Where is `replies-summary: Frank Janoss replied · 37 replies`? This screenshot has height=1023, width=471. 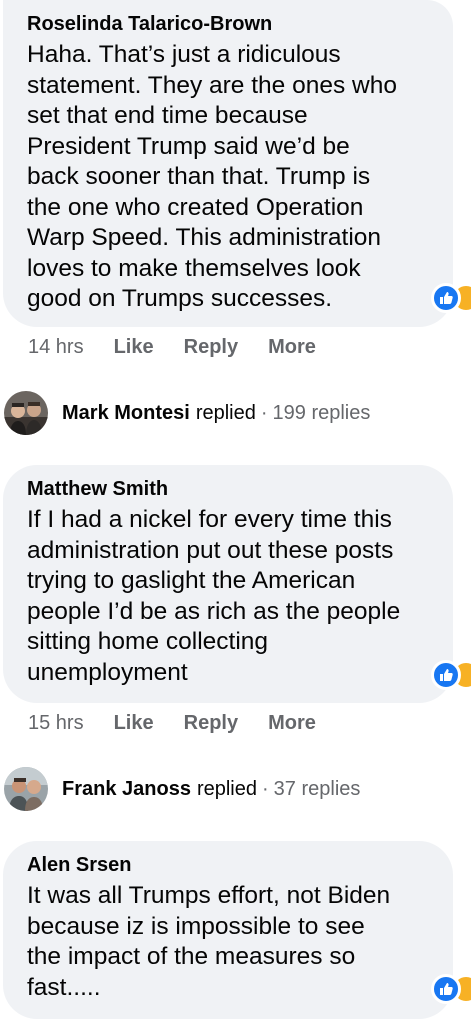
replies-summary: Frank Janoss replied · 37 replies is located at coordinates (182, 789).